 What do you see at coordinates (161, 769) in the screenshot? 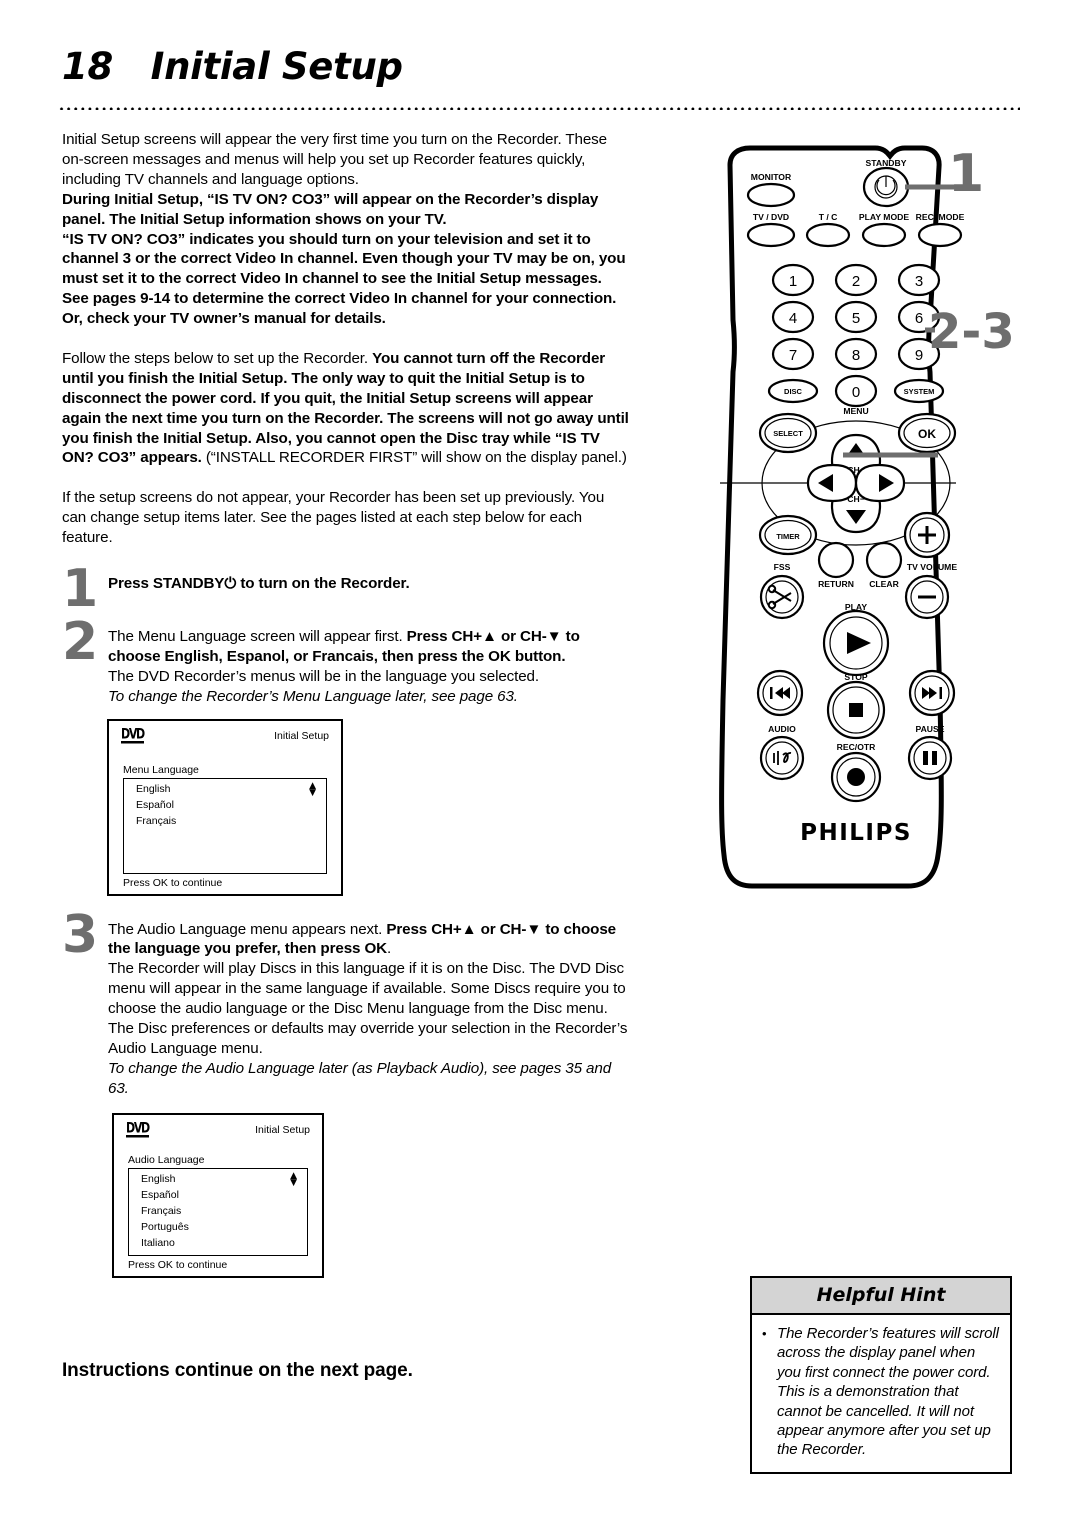
I see `screen-1-field-label: Menu Language` at bounding box center [161, 769].